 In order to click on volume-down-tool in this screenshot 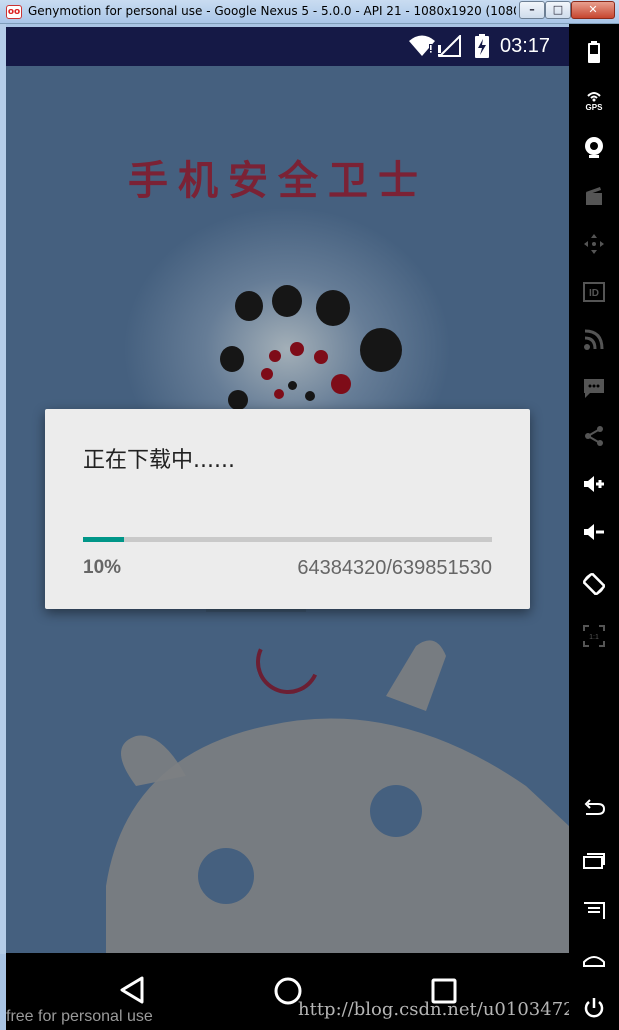, I will do `click(594, 532)`.